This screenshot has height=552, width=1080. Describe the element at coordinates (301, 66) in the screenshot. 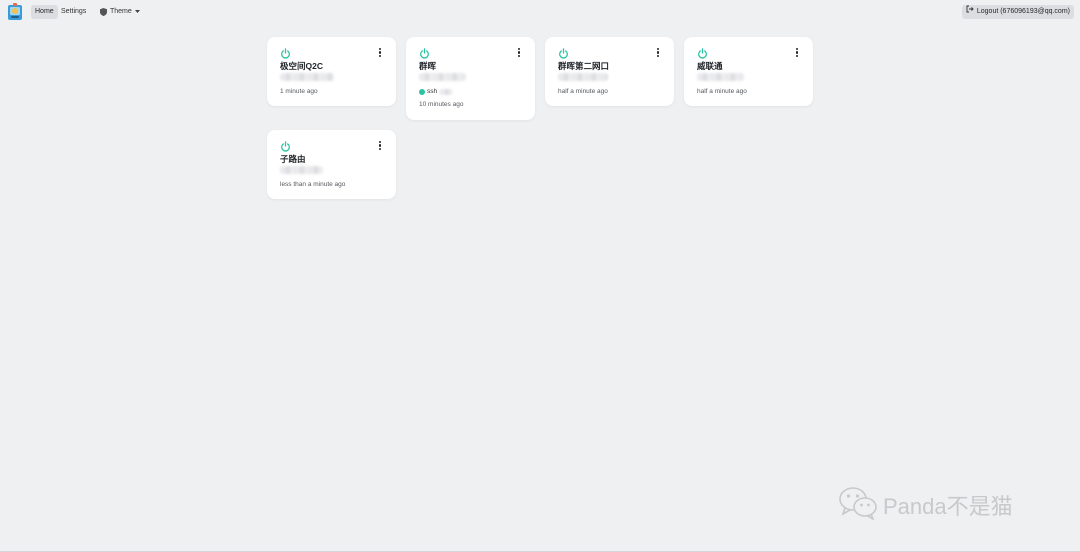

I see `device-name: 极空间Q2C` at that location.